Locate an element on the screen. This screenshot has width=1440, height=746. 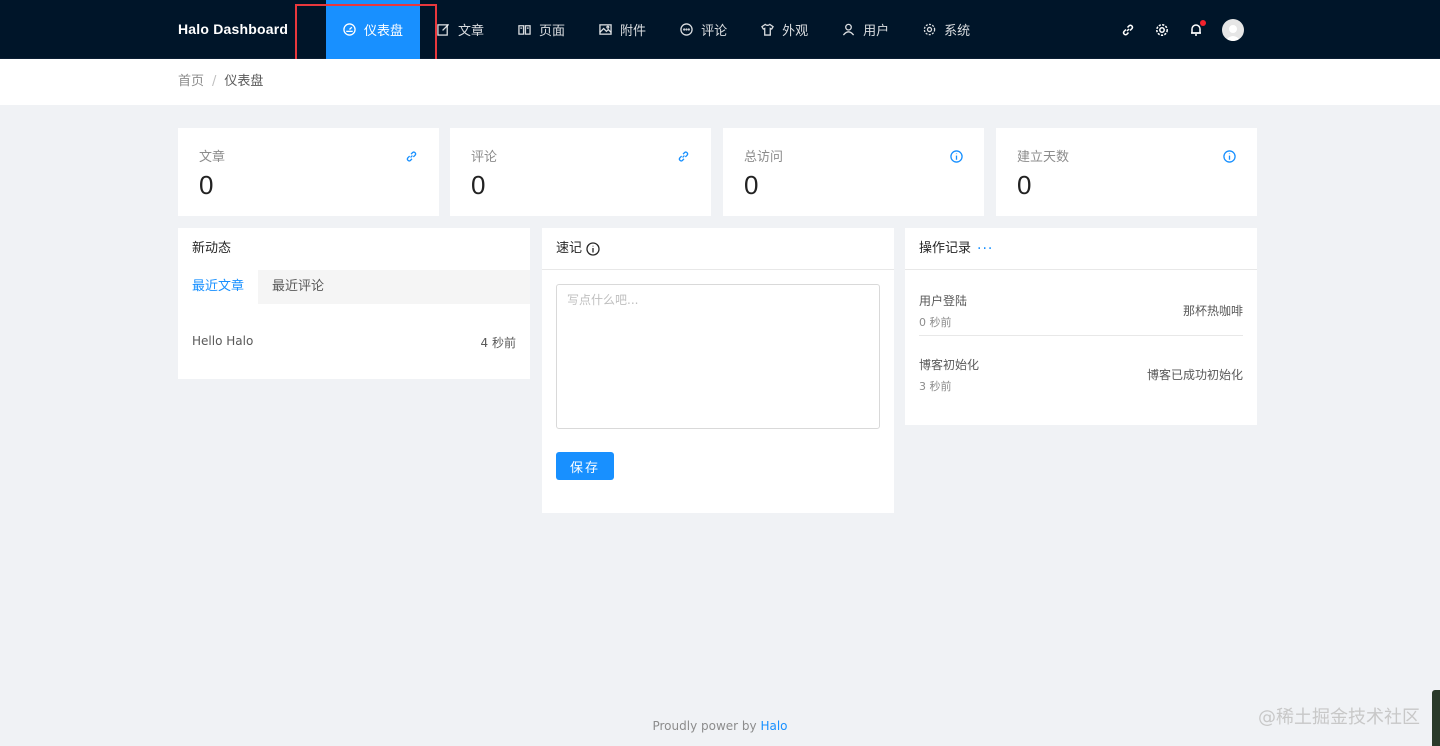
nav-label: 评论 is located at coordinates (714, 31).